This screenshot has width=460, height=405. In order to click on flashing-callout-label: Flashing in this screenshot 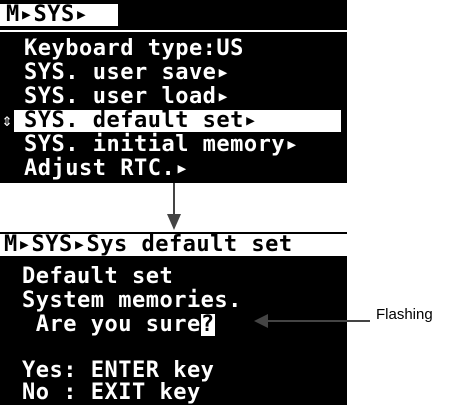, I will do `click(404, 314)`.